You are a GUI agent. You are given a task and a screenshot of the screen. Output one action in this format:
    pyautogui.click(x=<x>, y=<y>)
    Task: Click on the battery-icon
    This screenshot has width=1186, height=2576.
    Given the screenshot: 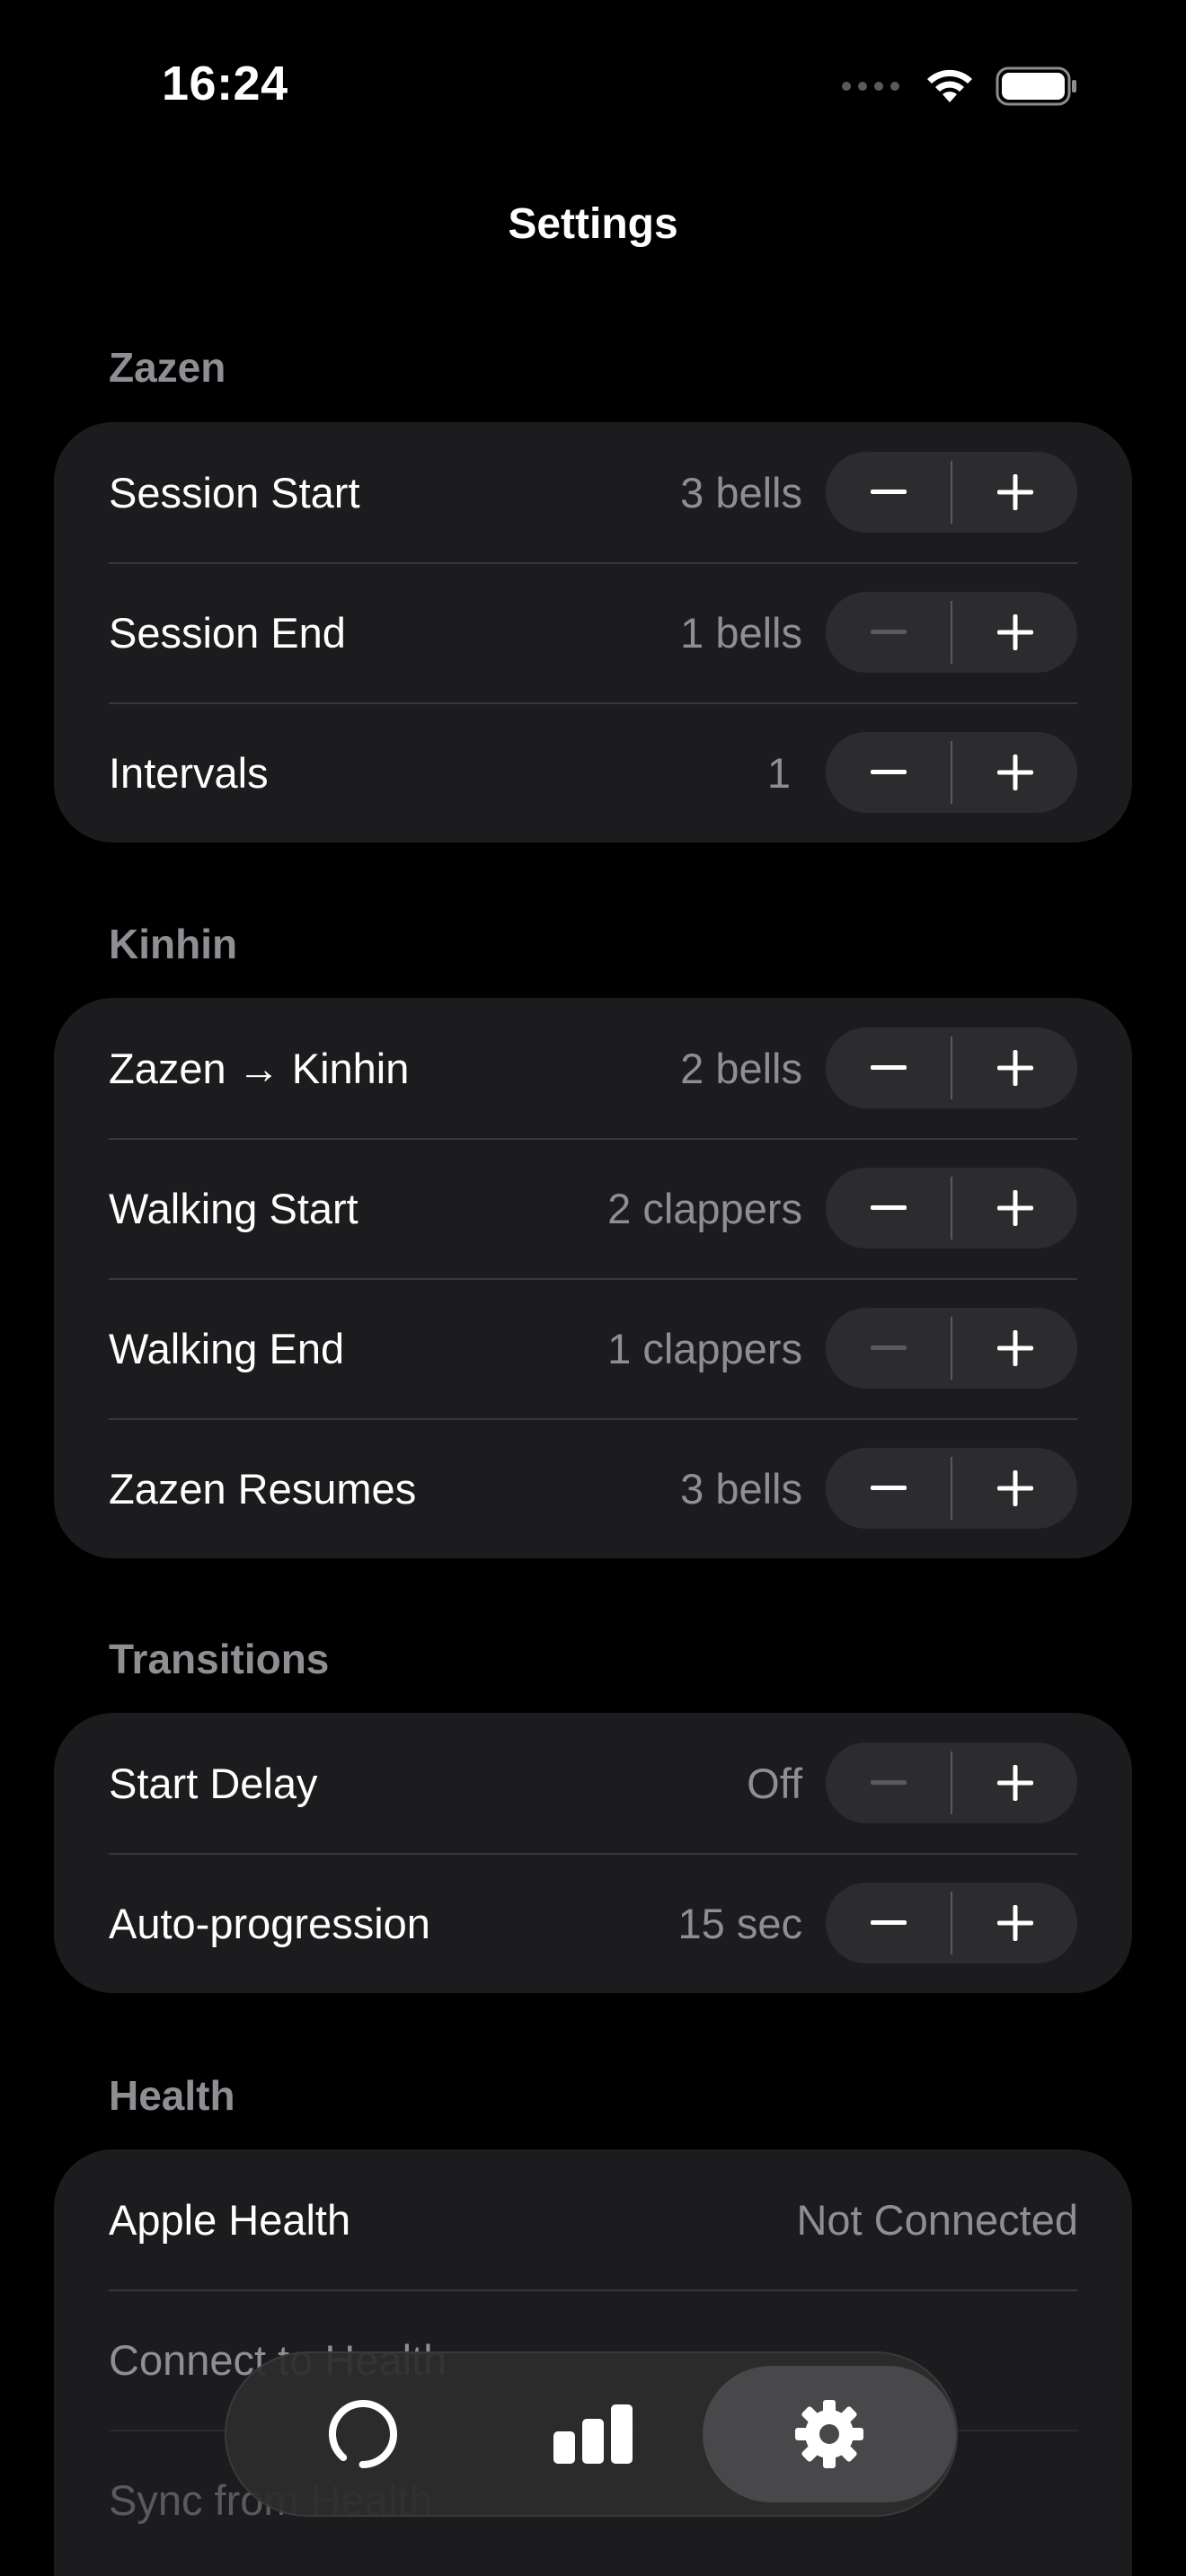 What is the action you would take?
    pyautogui.click(x=1037, y=88)
    